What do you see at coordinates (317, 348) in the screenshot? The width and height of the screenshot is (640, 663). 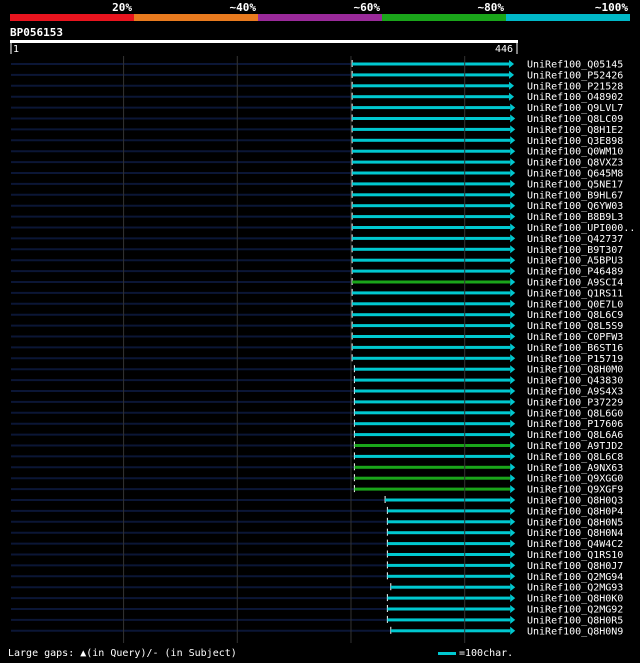 I see `alignment-row: UniRef100_B6ST16` at bounding box center [317, 348].